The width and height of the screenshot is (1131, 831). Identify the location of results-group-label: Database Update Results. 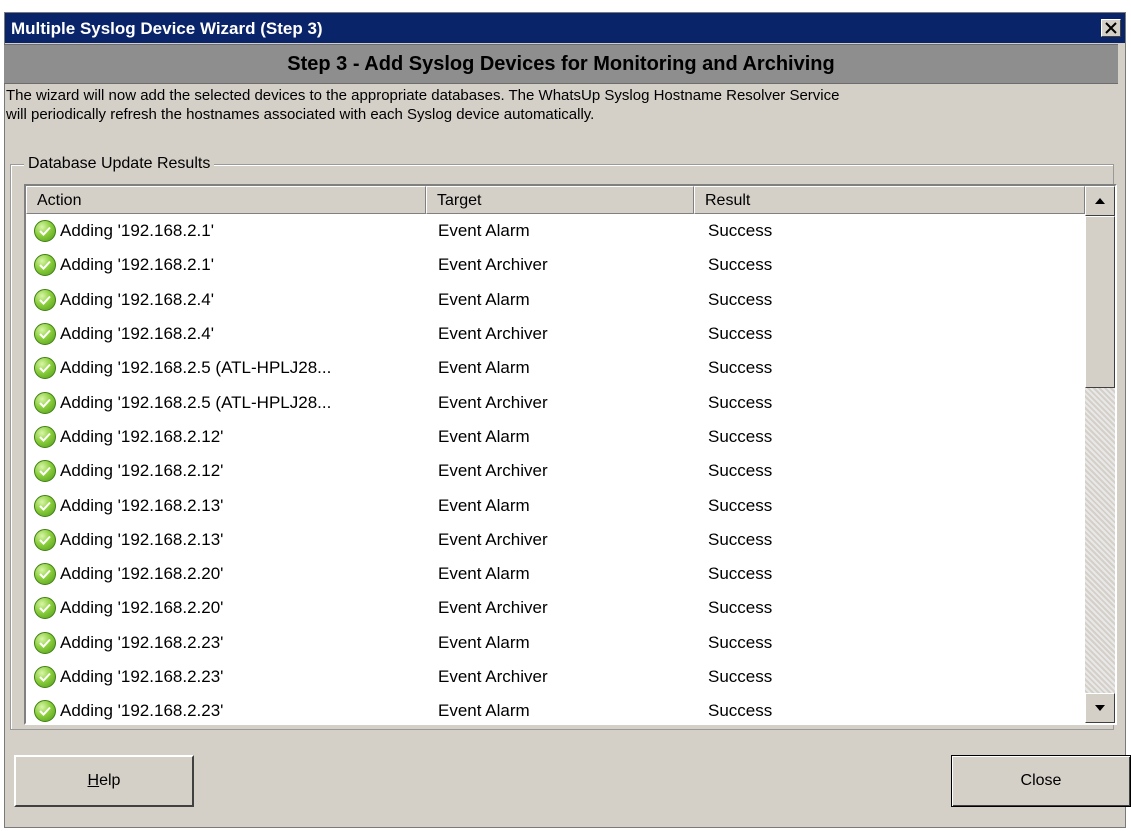
(119, 164).